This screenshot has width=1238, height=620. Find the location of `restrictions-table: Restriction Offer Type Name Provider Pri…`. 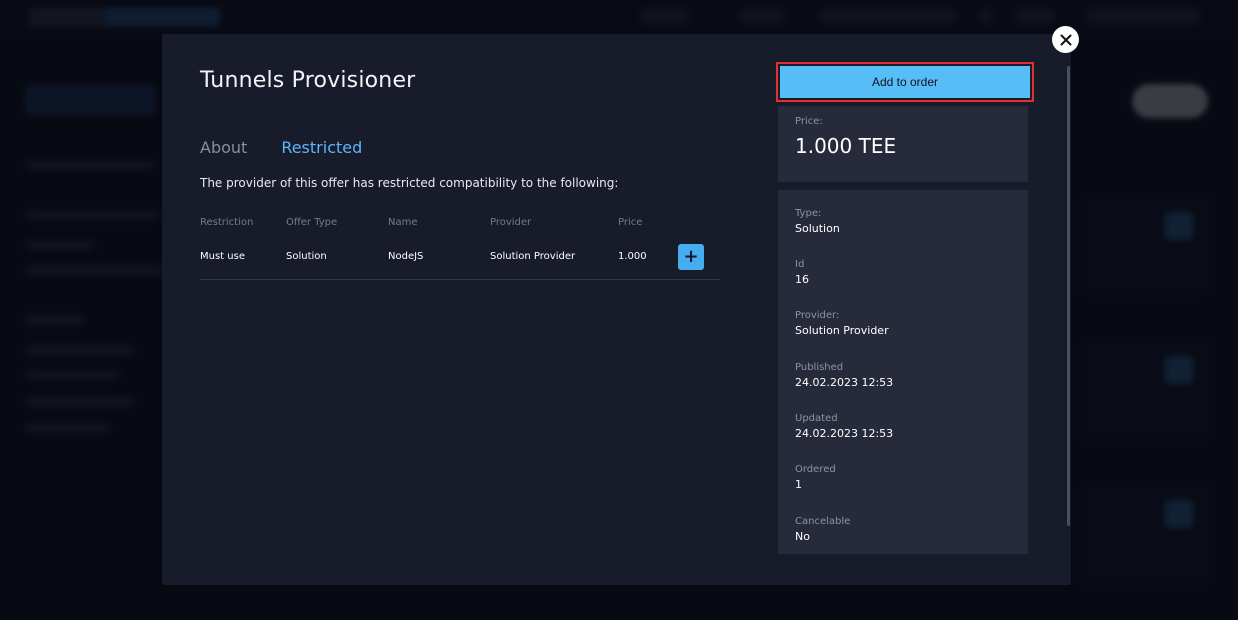

restrictions-table: Restriction Offer Type Name Provider Pri… is located at coordinates (460, 245).